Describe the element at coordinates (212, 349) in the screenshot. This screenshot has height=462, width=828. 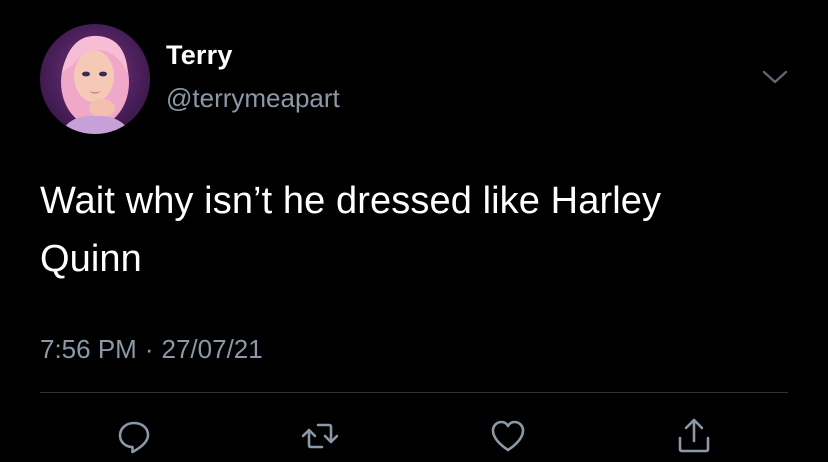
I see `tweet-date: 27/07/21` at that location.